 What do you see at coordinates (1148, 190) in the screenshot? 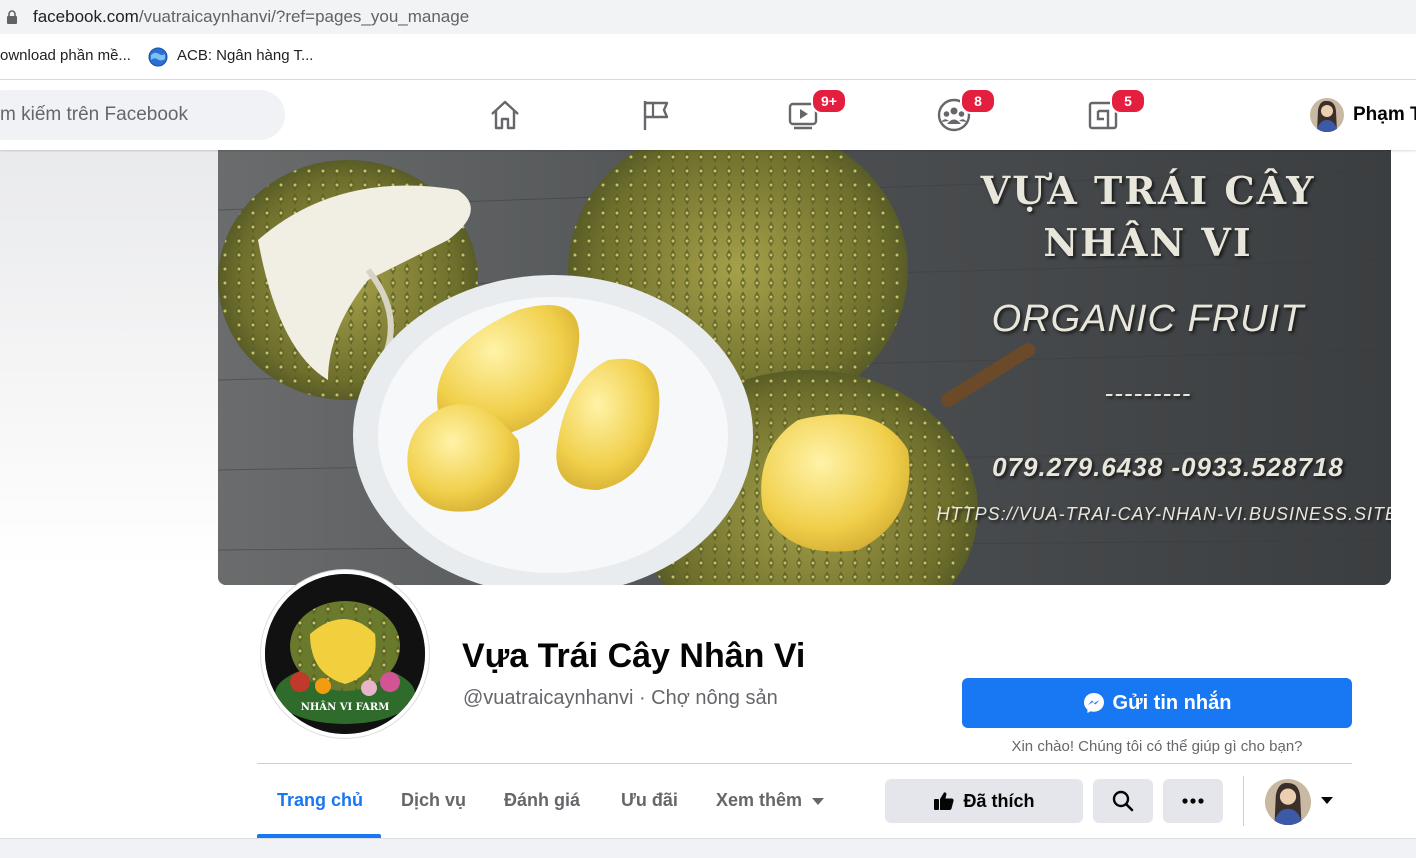
I see `cover-title-line1: VỰA TRÁI CÂY` at bounding box center [1148, 190].